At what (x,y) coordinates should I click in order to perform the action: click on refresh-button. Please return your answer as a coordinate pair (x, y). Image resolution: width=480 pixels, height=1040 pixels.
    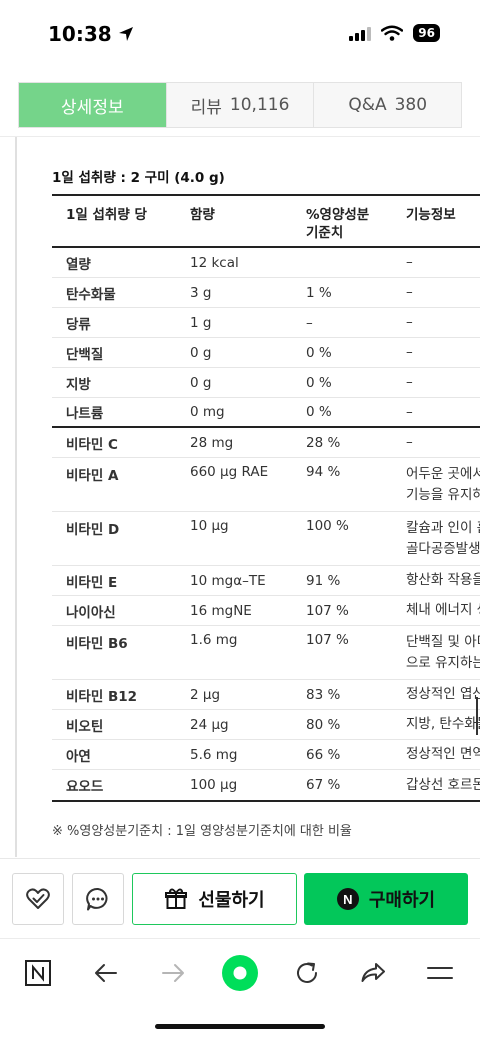
    Looking at the image, I should click on (307, 973).